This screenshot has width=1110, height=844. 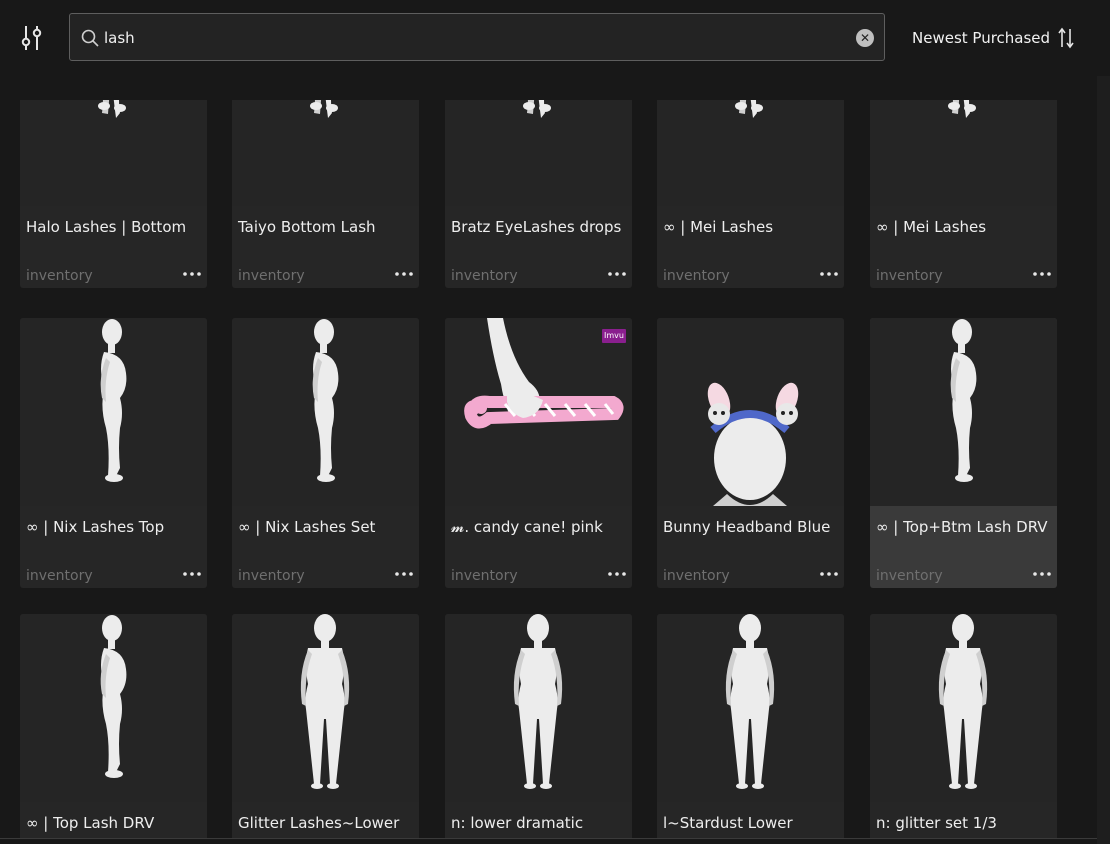 What do you see at coordinates (474, 38) in the screenshot?
I see `search-input` at bounding box center [474, 38].